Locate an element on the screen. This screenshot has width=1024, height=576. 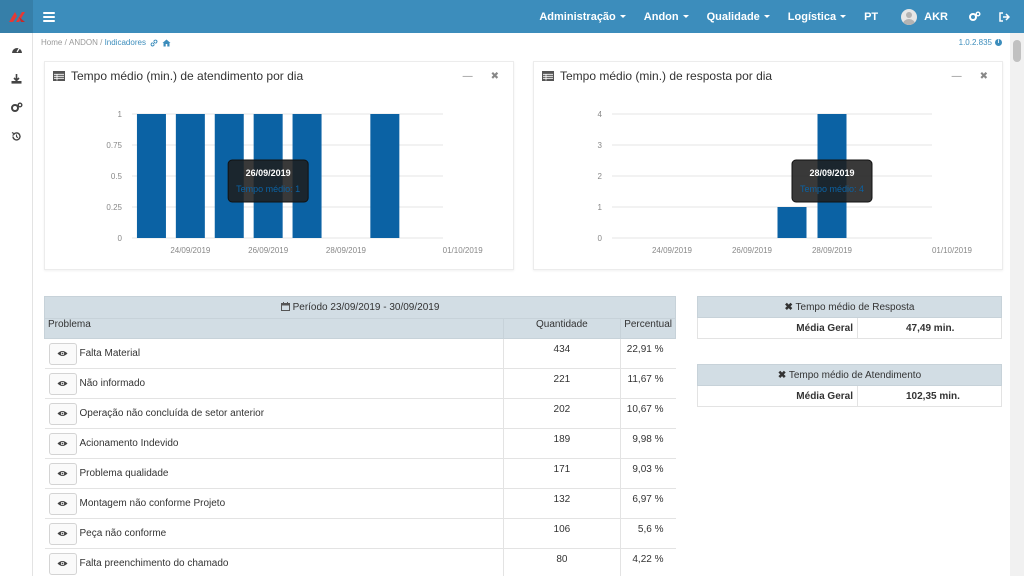
quantity-cell: 434 is located at coordinates (562, 353).